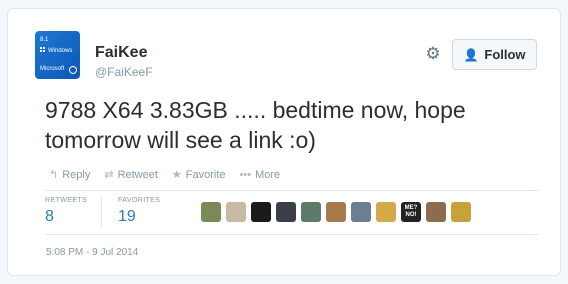  I want to click on tweet-actions: ↰ Reply ⇄ Retweet ★ Favorite ••• More, so click(165, 175).